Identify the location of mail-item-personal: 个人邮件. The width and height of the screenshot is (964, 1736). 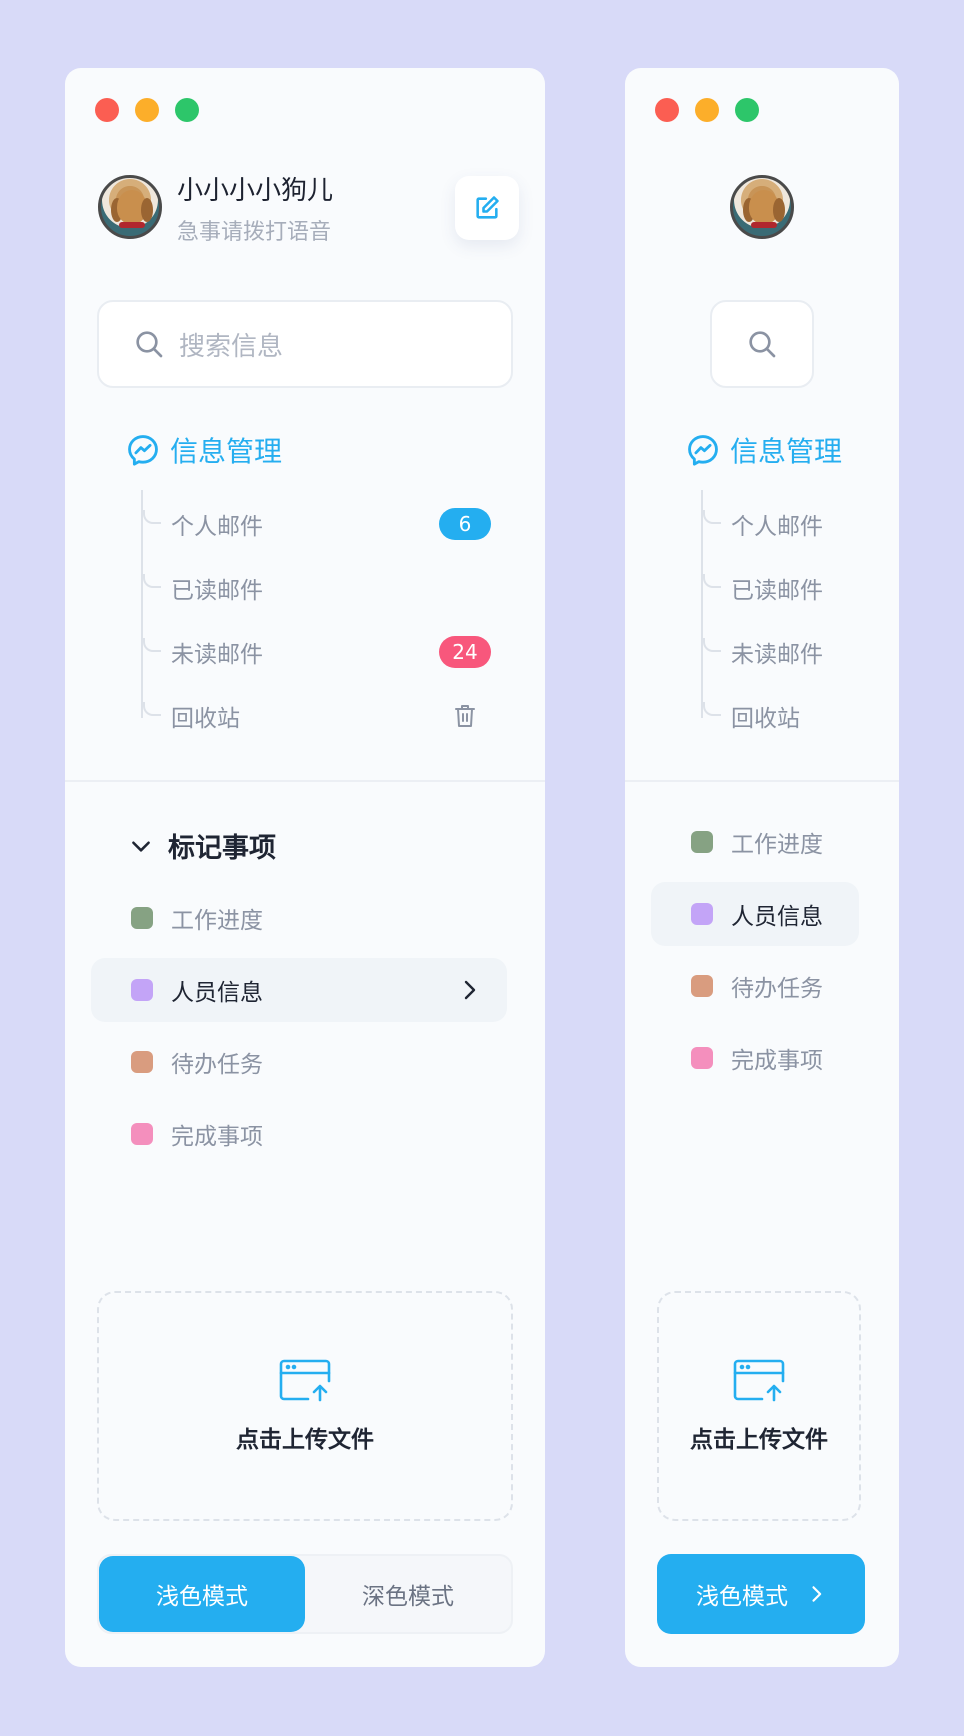
(792, 524).